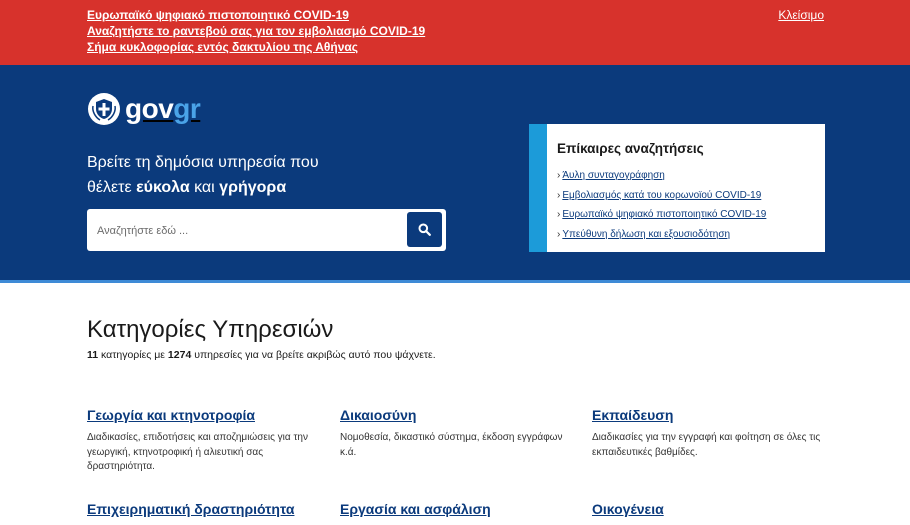  Describe the element at coordinates (104, 109) in the screenshot. I see `greek-coat-of-arms-icon` at that location.